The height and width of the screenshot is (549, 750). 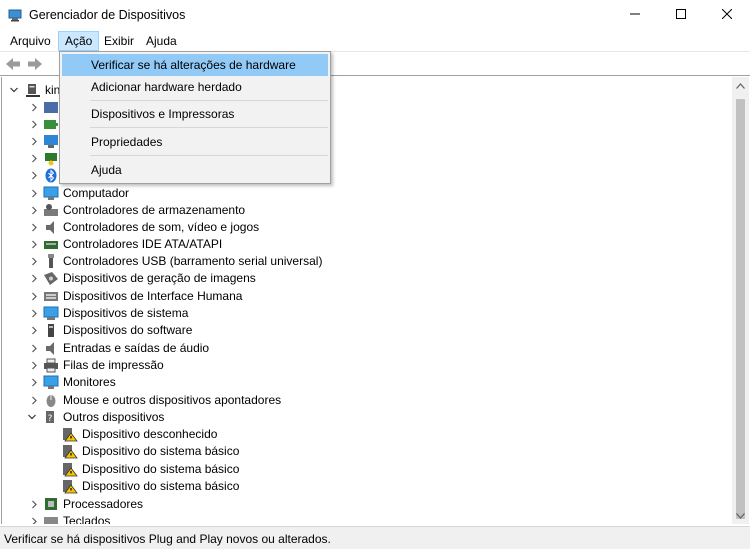 What do you see at coordinates (51, 244) in the screenshot?
I see `ide-icon` at bounding box center [51, 244].